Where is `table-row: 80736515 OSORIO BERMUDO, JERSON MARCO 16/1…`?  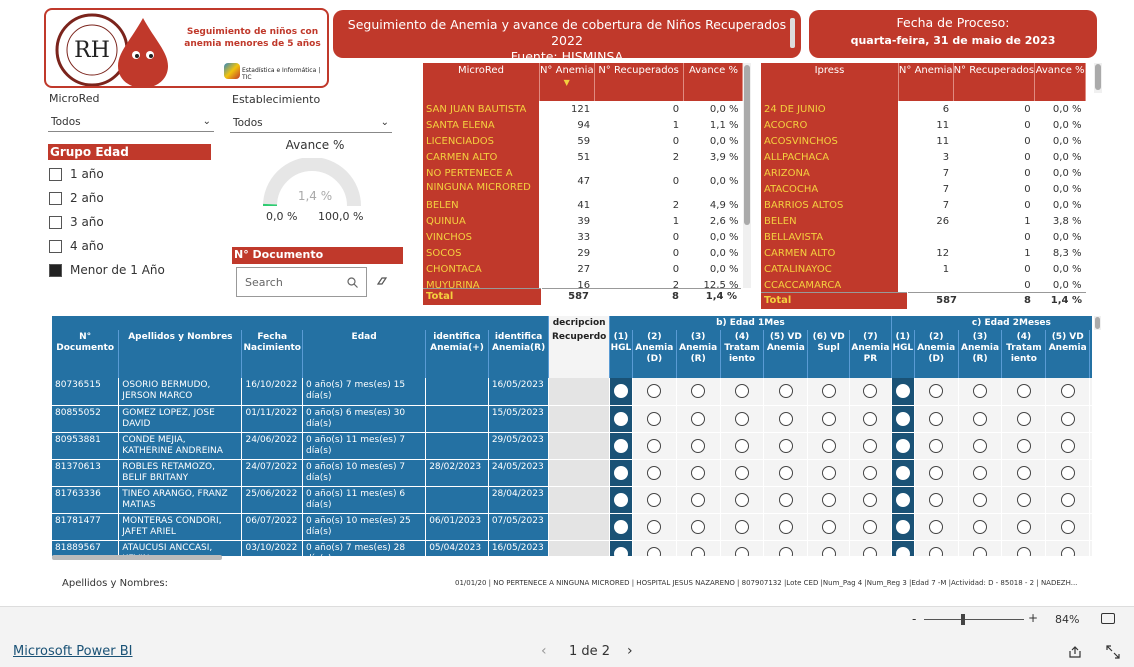
table-row: 80736515 OSORIO BERMUDO, JERSON MARCO 16/1… is located at coordinates (572, 392).